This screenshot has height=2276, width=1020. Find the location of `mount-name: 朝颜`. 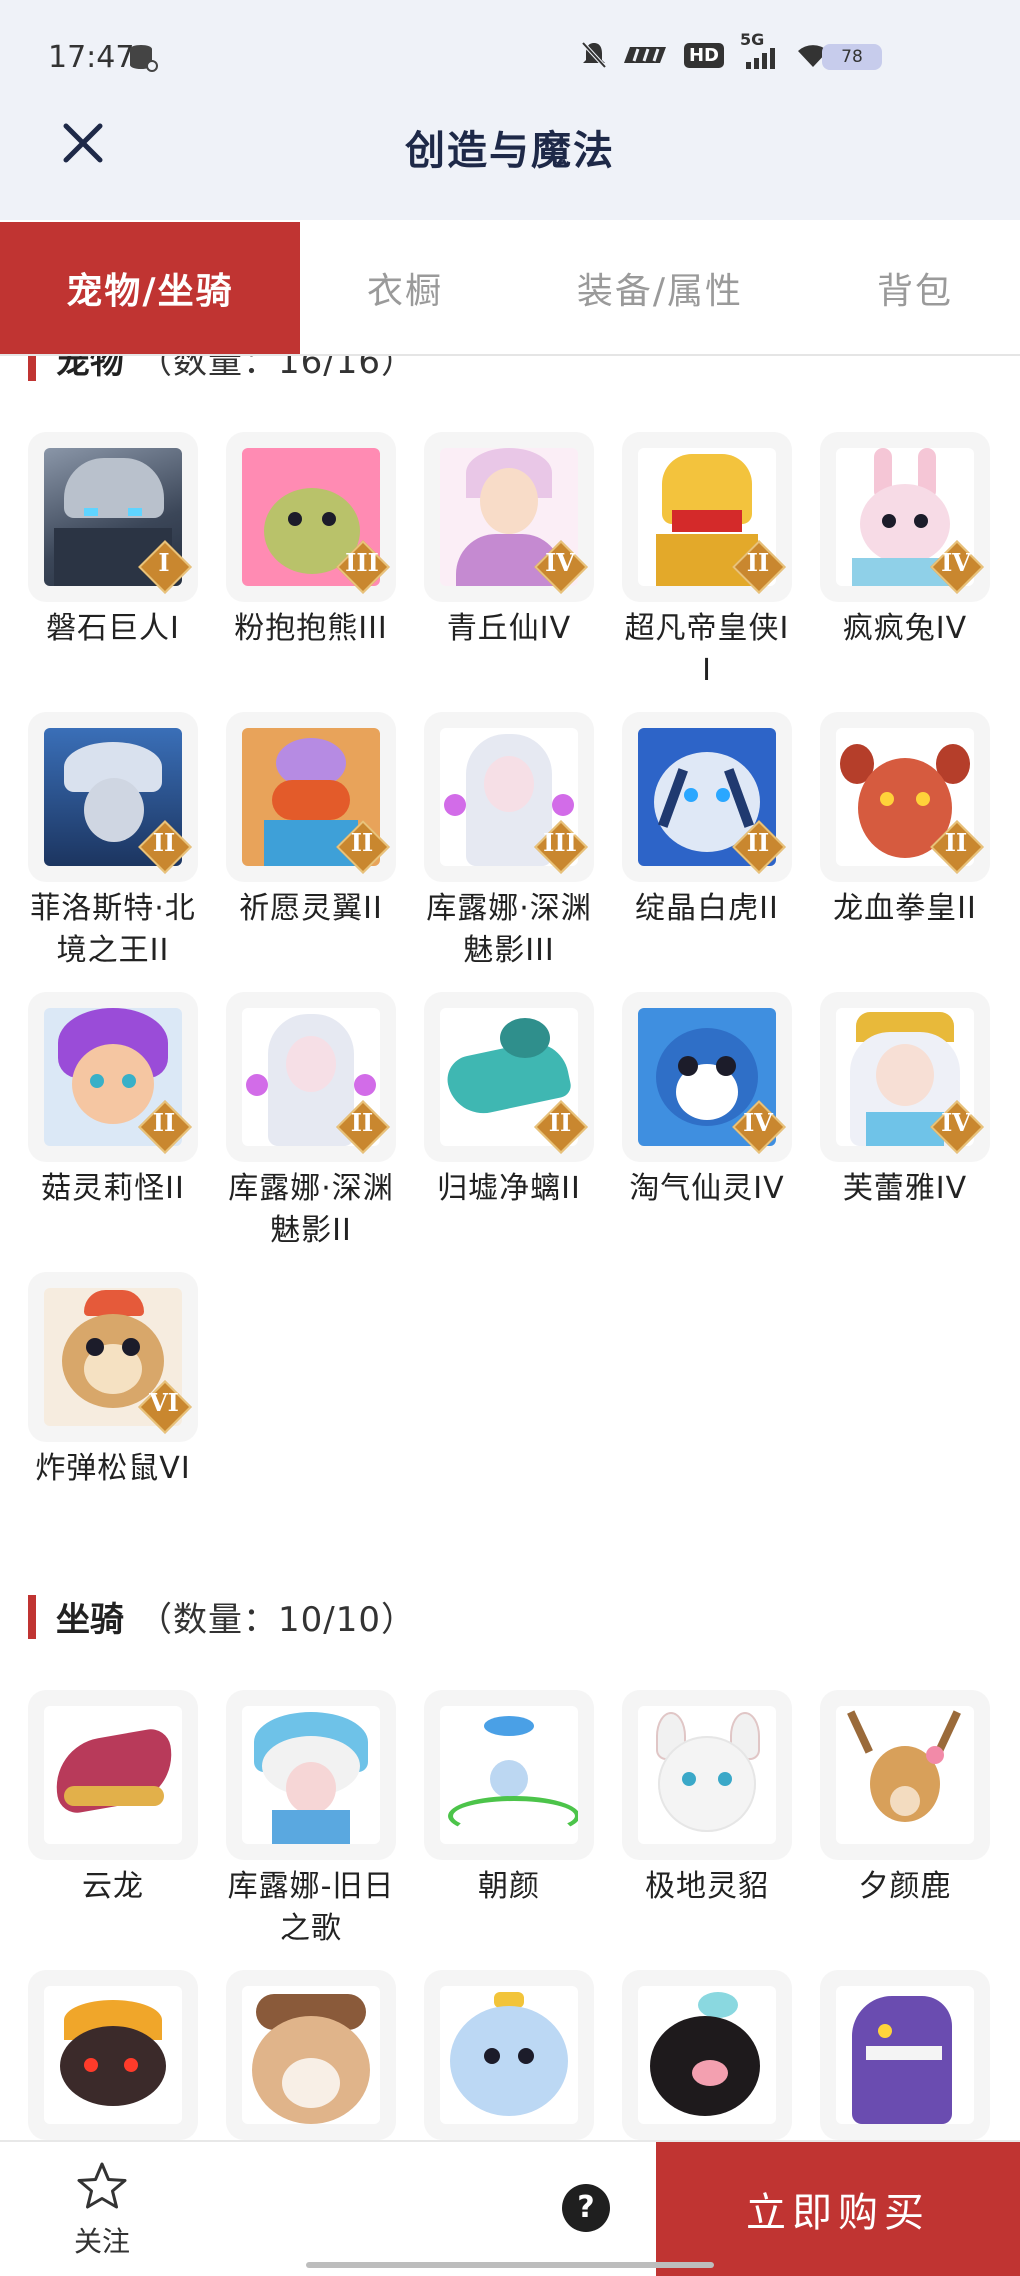

mount-name: 朝颜 is located at coordinates (509, 1886).